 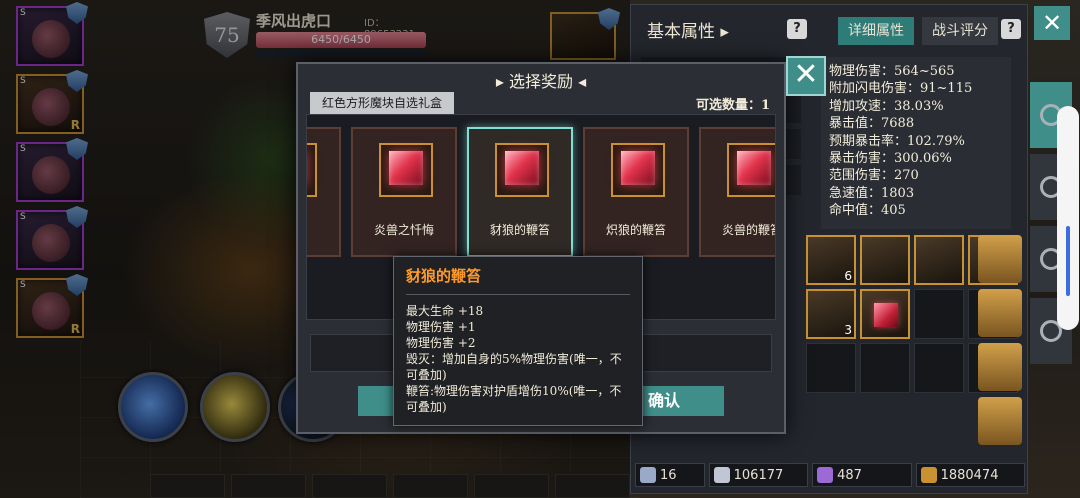 I want to click on reward-card: 炽狼的鞭笞, so click(x=636, y=192).